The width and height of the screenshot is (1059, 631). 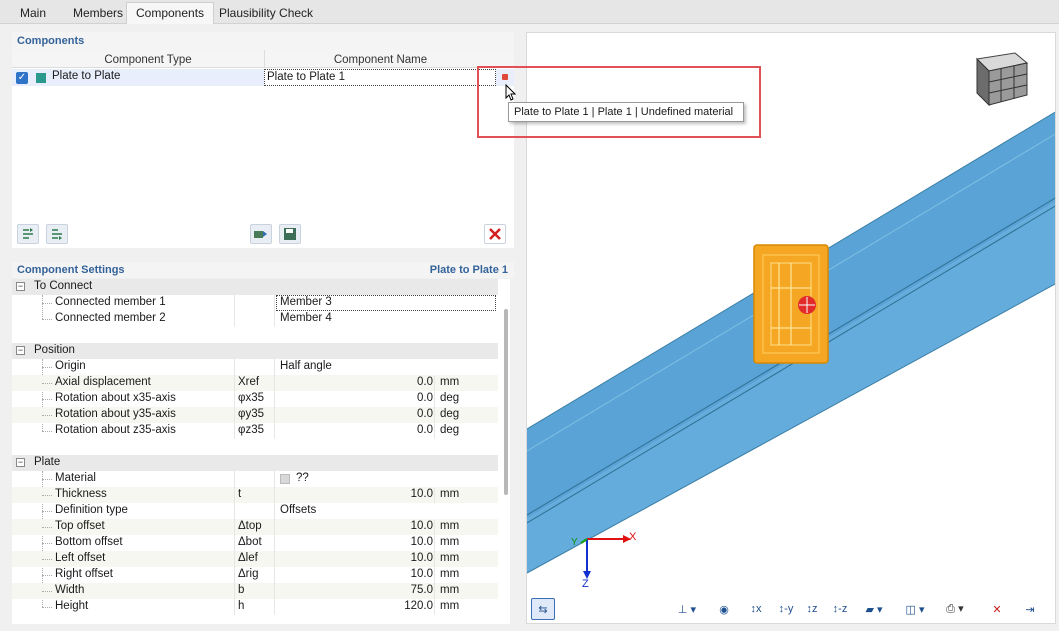 What do you see at coordinates (266, 13) in the screenshot?
I see `tab-plausibility-check: Plausibility Check` at bounding box center [266, 13].